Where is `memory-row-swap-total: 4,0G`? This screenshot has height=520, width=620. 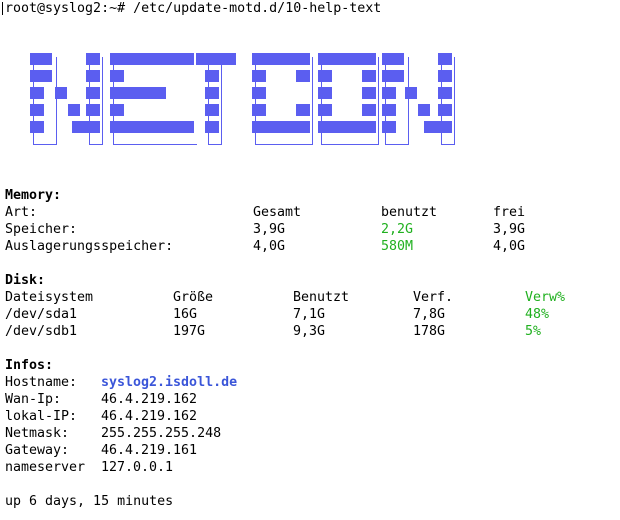
memory-row-swap-total: 4,0G is located at coordinates (269, 246).